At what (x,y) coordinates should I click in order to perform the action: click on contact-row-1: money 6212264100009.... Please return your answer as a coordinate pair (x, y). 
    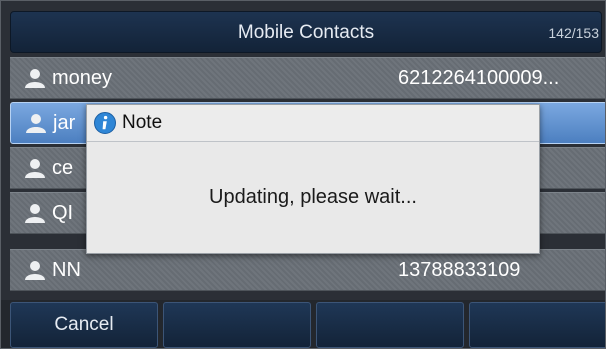
    Looking at the image, I should click on (307, 78).